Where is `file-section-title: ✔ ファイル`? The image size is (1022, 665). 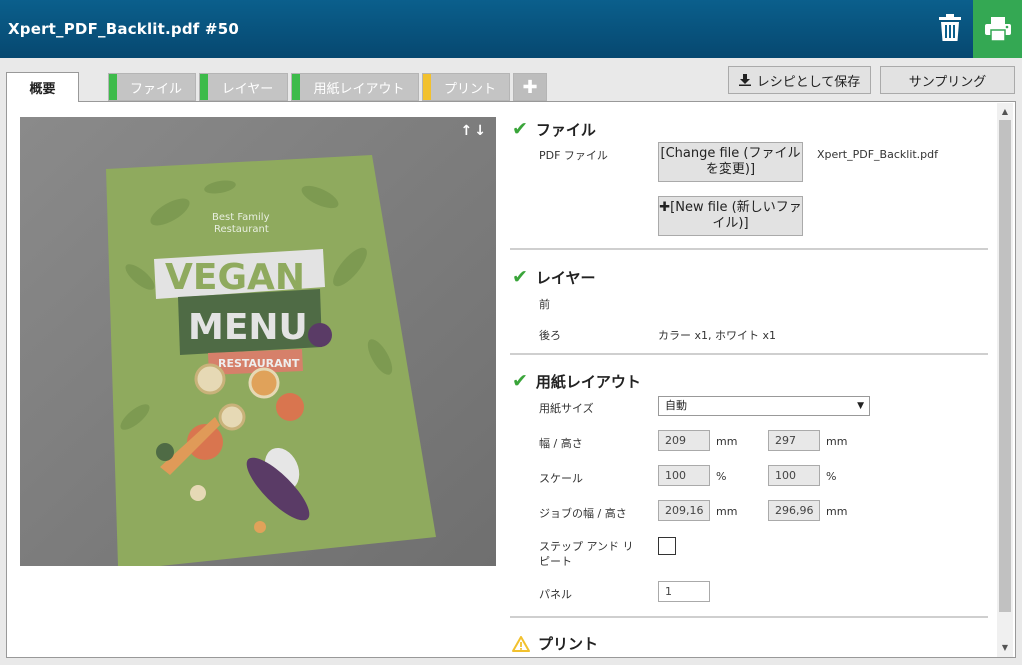
file-section-title: ✔ ファイル is located at coordinates (554, 129).